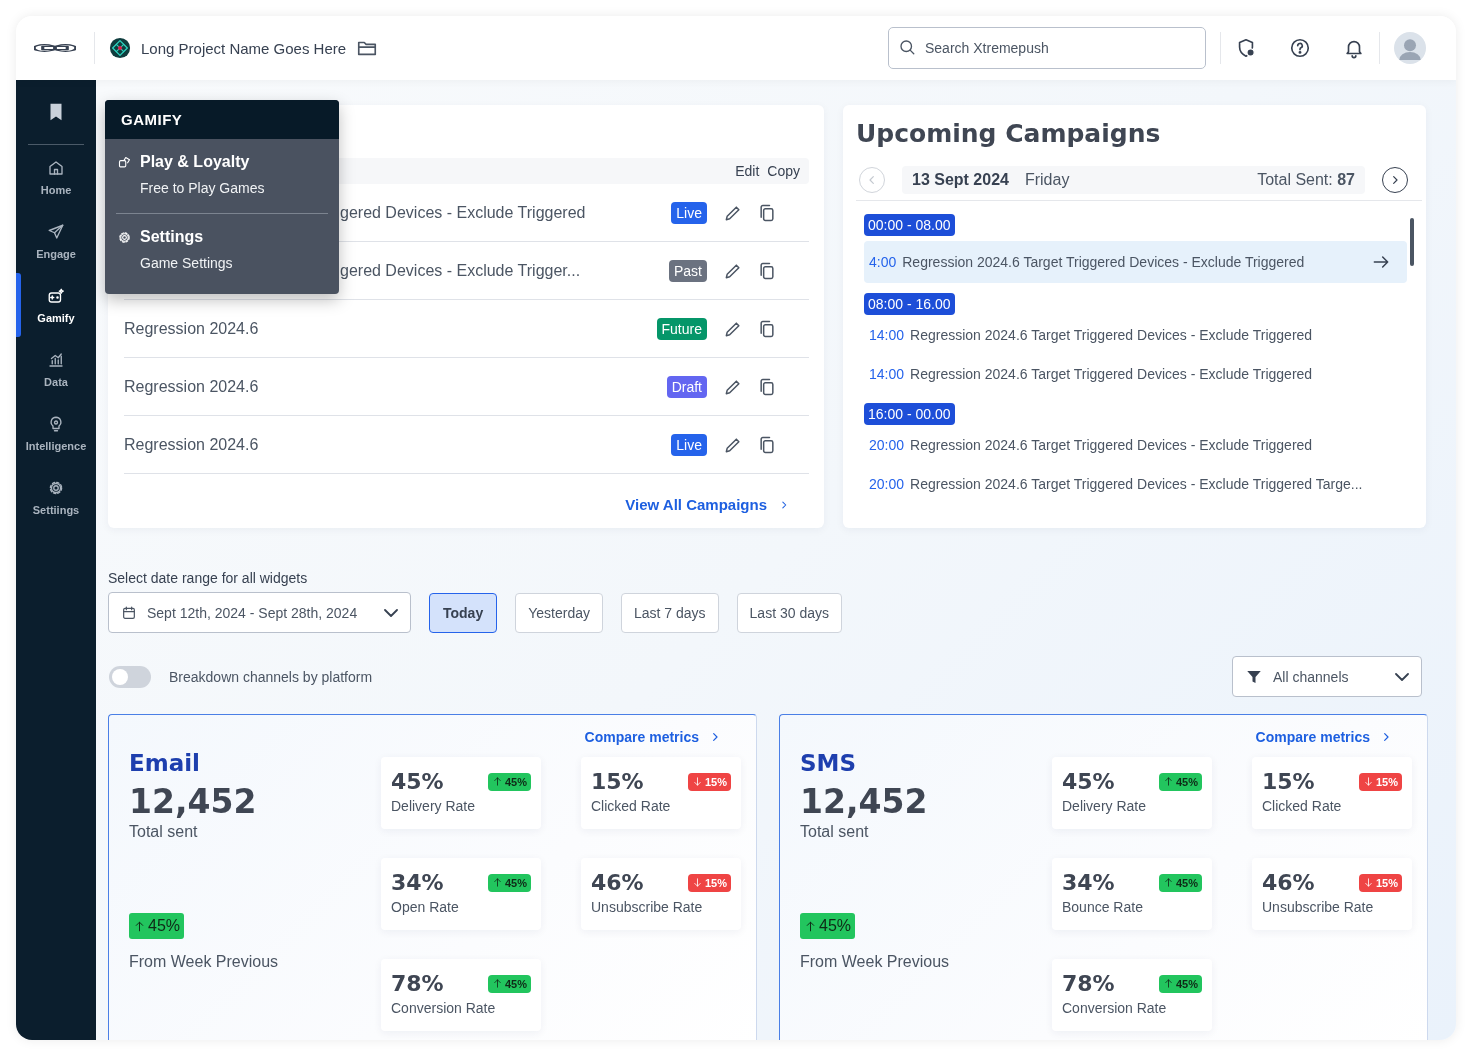  What do you see at coordinates (708, 504) in the screenshot?
I see `view-all-link: View All Campaigns` at bounding box center [708, 504].